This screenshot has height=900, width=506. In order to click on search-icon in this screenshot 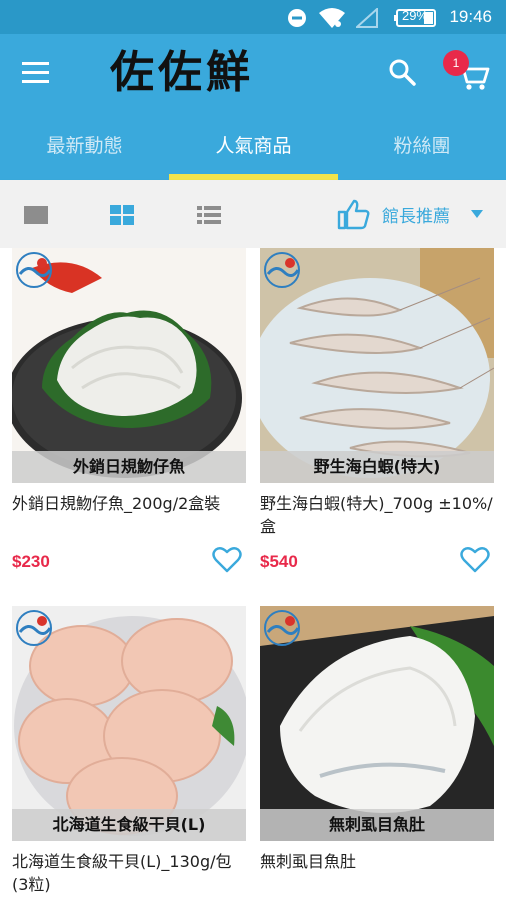, I will do `click(402, 72)`.